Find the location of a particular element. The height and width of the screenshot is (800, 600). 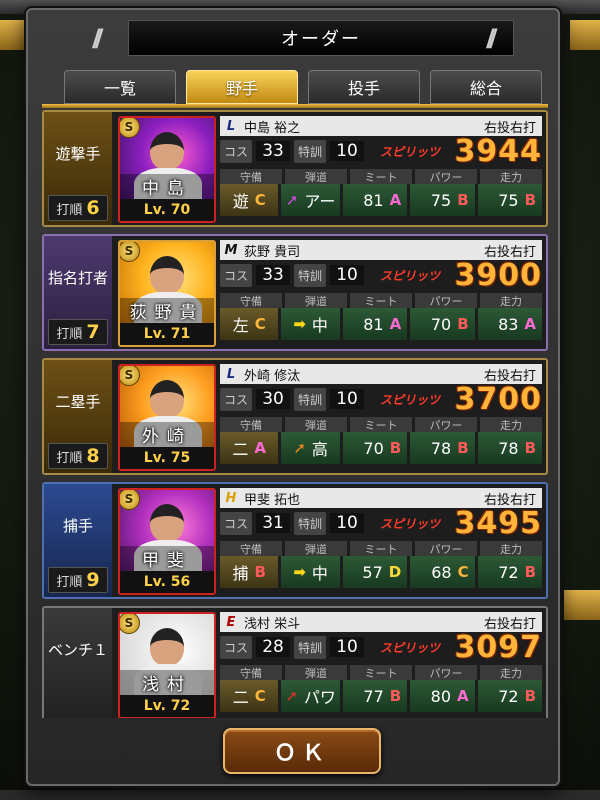

meet-cell: 70 B is located at coordinates (375, 448).